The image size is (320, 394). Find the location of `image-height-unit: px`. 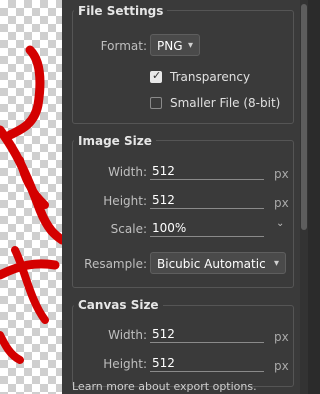

image-height-unit: px is located at coordinates (281, 203).